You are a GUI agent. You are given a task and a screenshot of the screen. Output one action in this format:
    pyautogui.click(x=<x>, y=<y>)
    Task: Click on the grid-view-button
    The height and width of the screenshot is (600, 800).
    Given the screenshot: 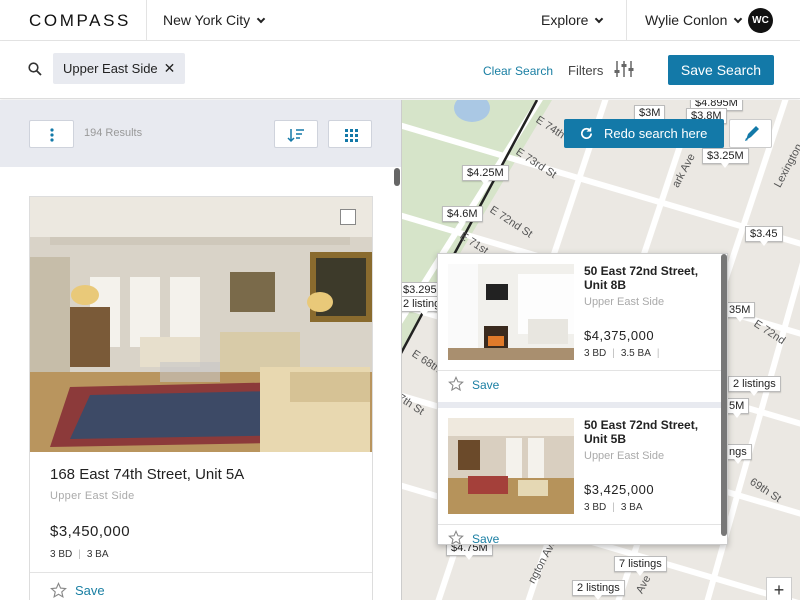 What is the action you would take?
    pyautogui.click(x=350, y=134)
    